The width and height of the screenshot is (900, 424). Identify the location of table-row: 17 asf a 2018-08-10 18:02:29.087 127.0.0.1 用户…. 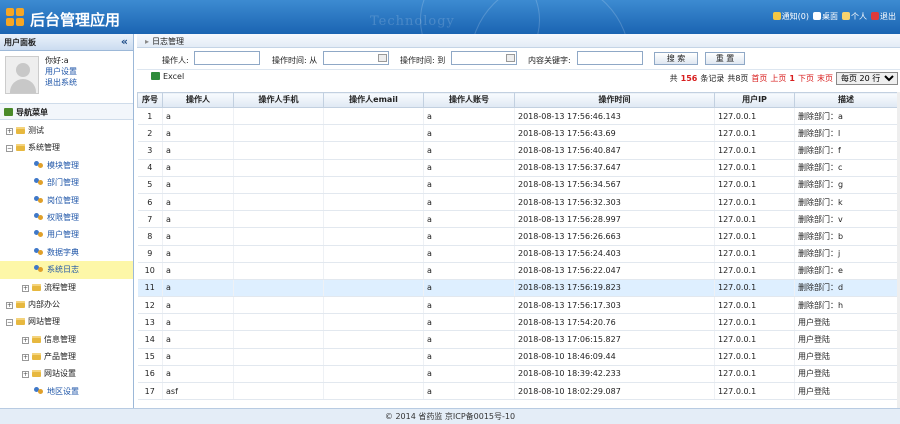
(517, 391).